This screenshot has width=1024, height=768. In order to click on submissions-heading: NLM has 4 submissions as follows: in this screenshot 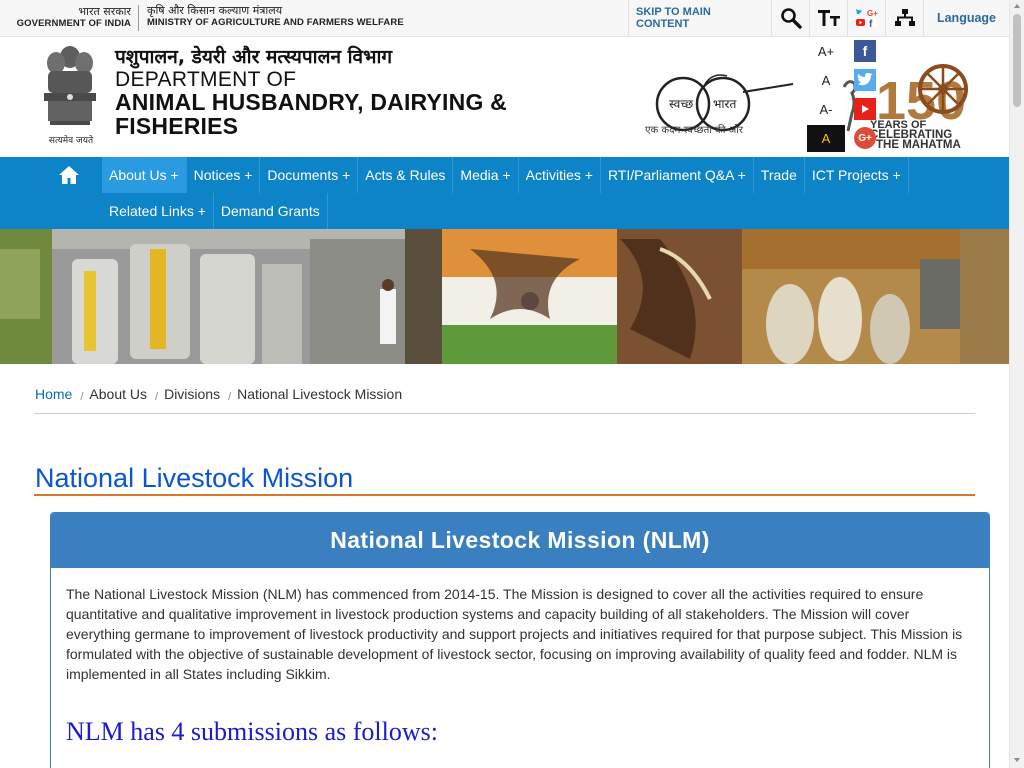, I will do `click(252, 731)`.